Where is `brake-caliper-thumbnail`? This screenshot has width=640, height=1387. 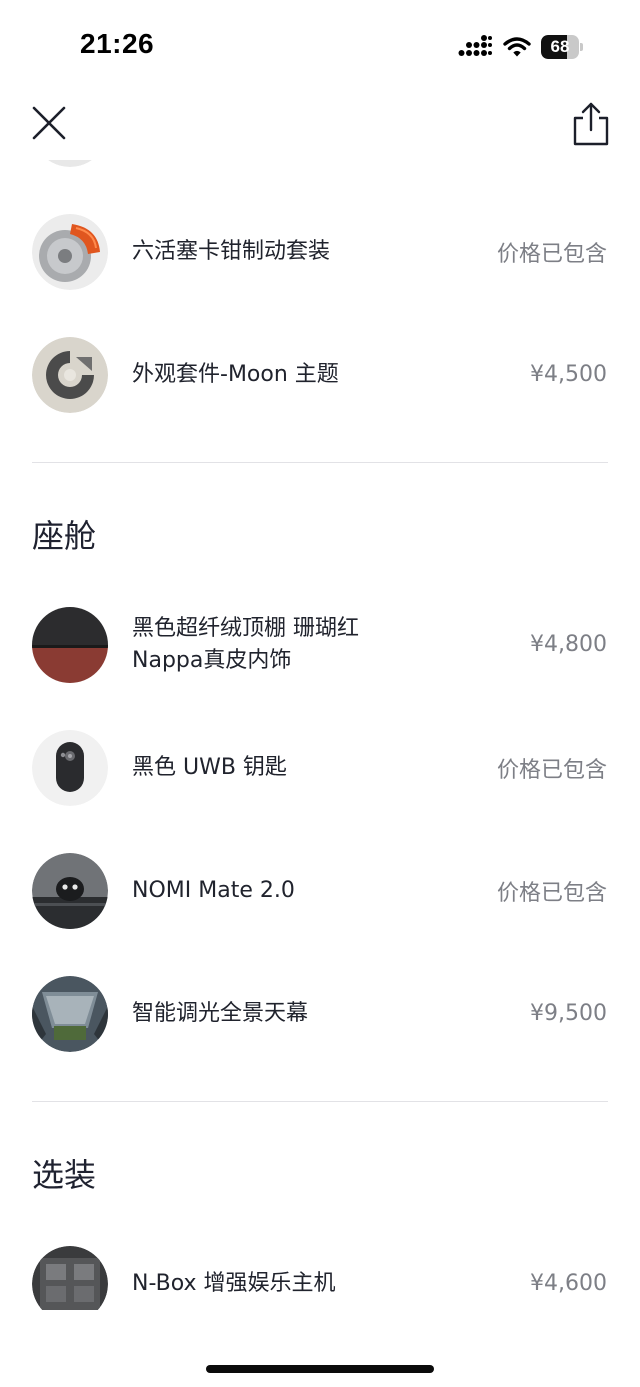 brake-caliper-thumbnail is located at coordinates (70, 252).